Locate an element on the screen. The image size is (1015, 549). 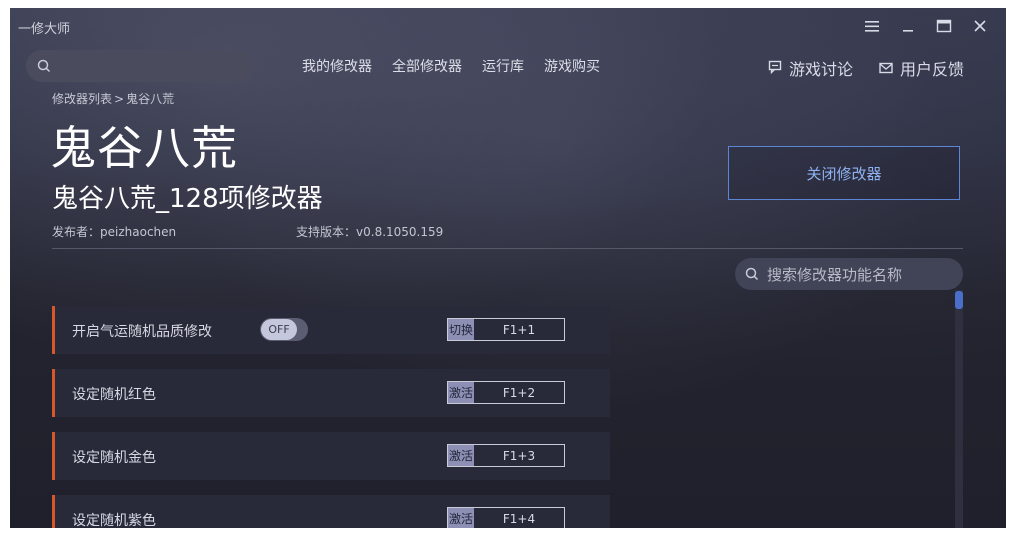
page-title: 鬼谷八荒 is located at coordinates (144, 148).